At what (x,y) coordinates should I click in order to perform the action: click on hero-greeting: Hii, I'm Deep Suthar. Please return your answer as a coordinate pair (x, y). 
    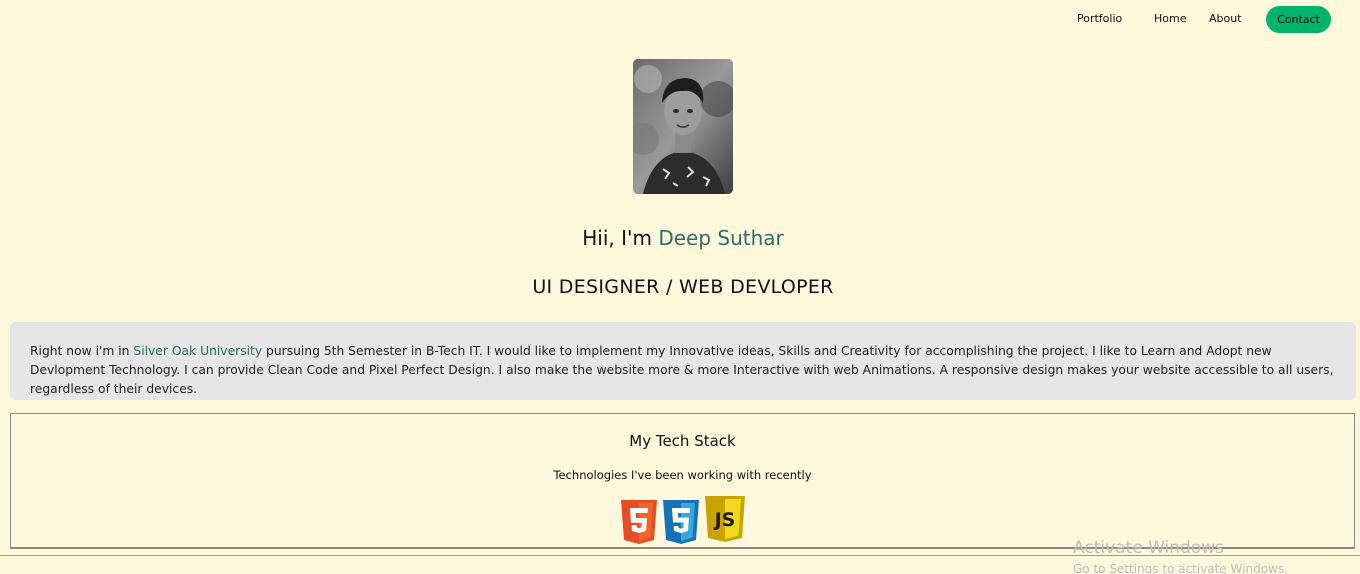
    Looking at the image, I should click on (680, 238).